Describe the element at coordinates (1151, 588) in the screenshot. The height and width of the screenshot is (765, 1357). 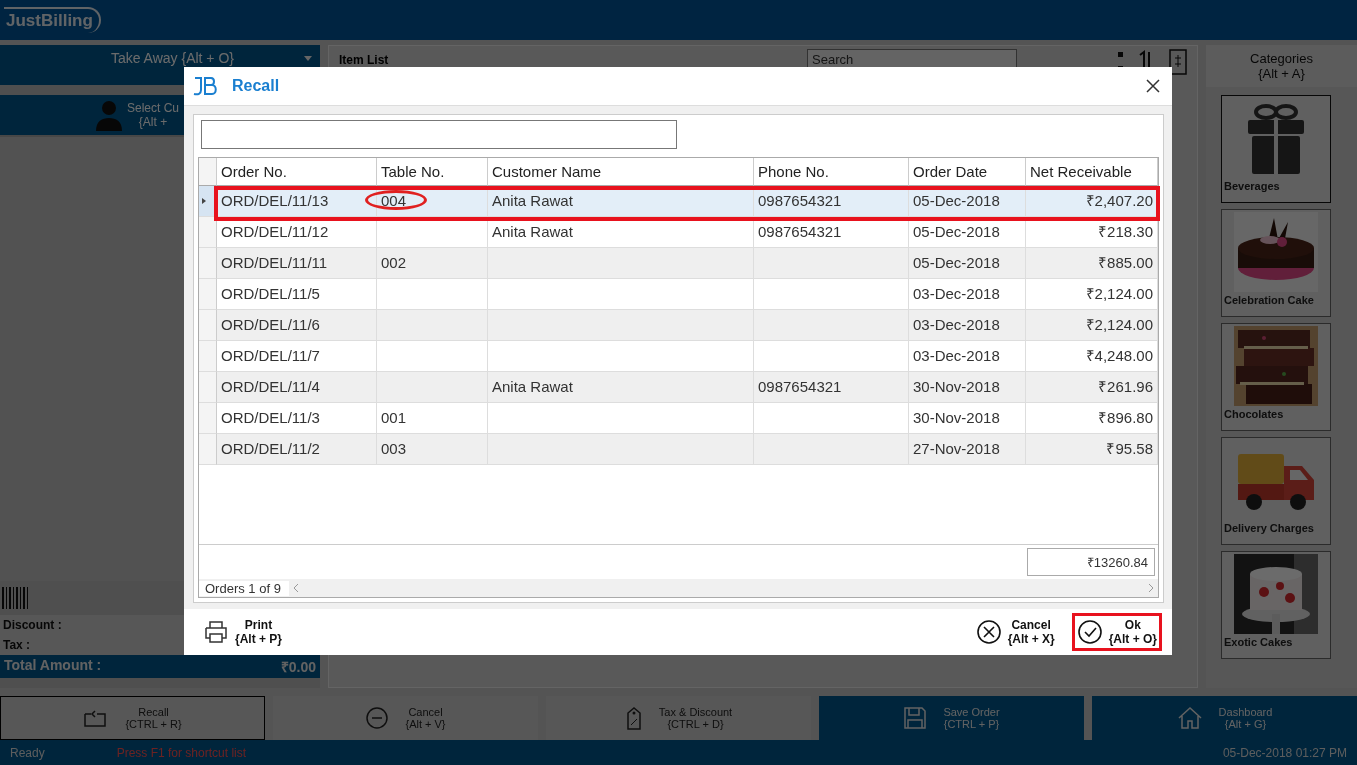
I see `scroll-right-icon` at that location.